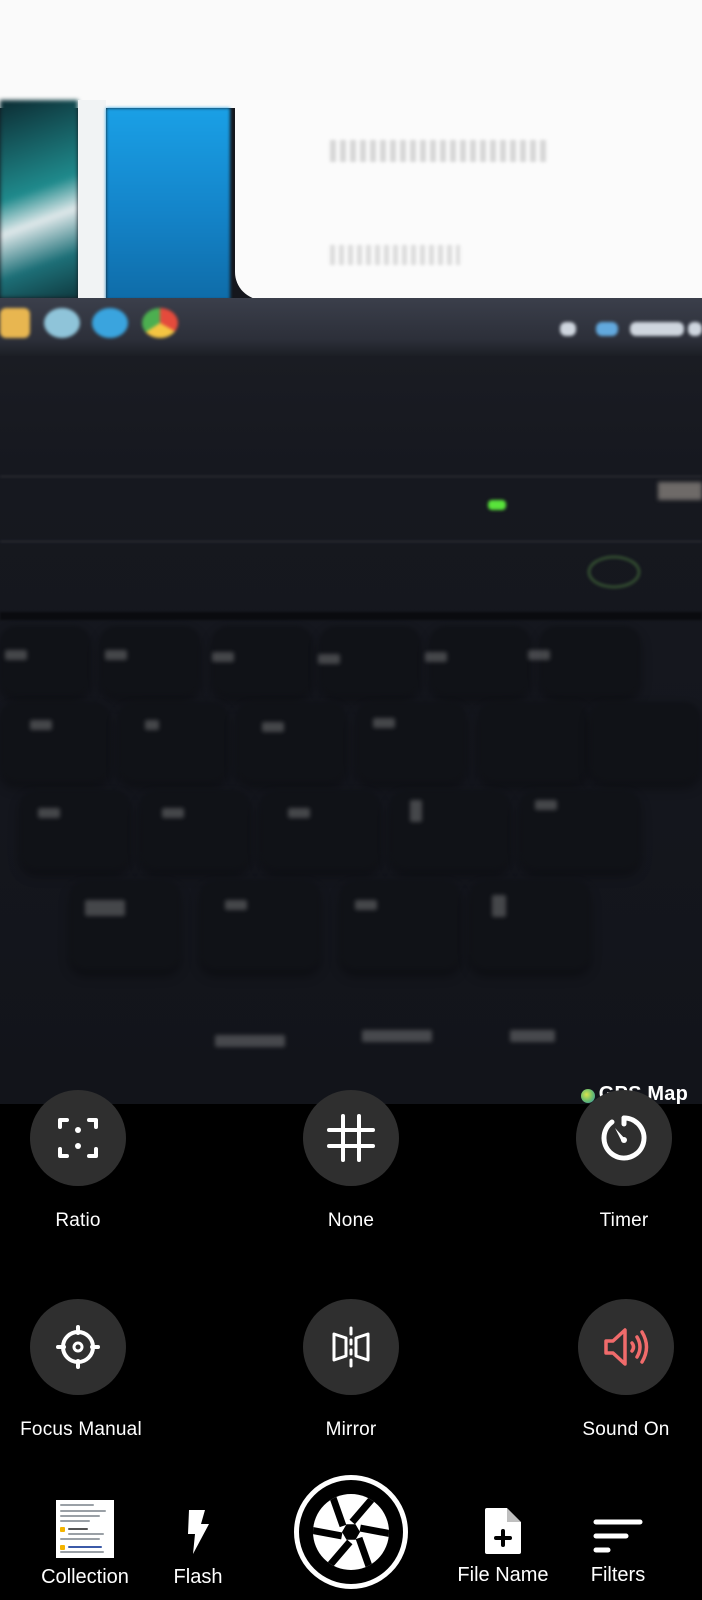  I want to click on mirror-icon, so click(351, 1347).